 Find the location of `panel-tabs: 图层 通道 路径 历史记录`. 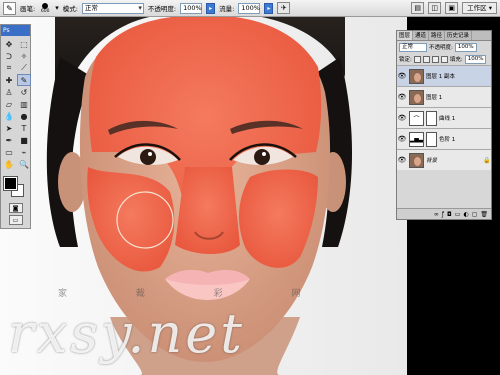

panel-tabs: 图层 通道 路径 历史记录 is located at coordinates (444, 36).